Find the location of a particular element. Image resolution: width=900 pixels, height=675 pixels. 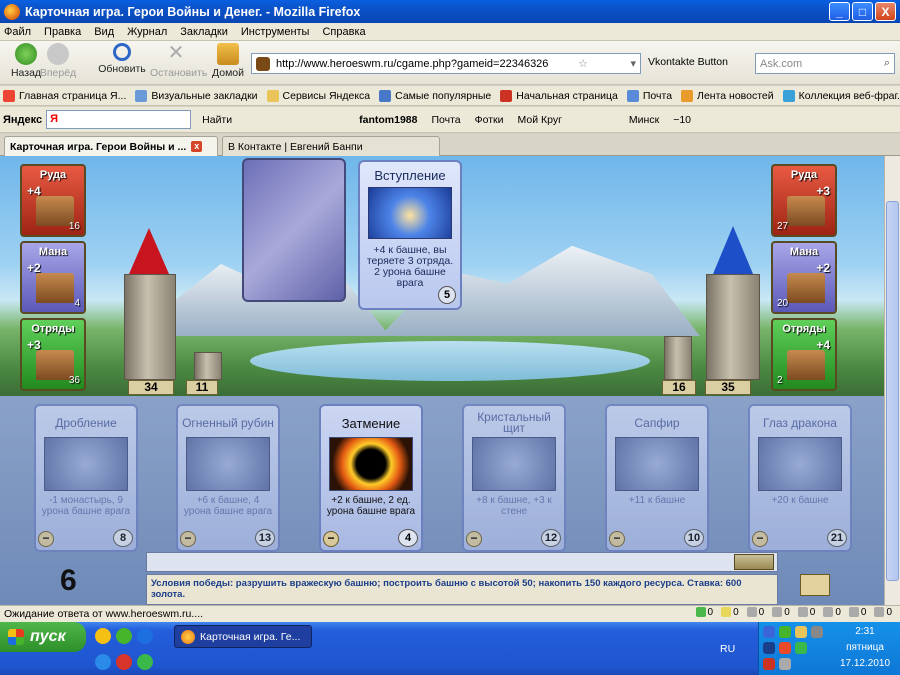

mine-icon is located at coordinates (806, 211).